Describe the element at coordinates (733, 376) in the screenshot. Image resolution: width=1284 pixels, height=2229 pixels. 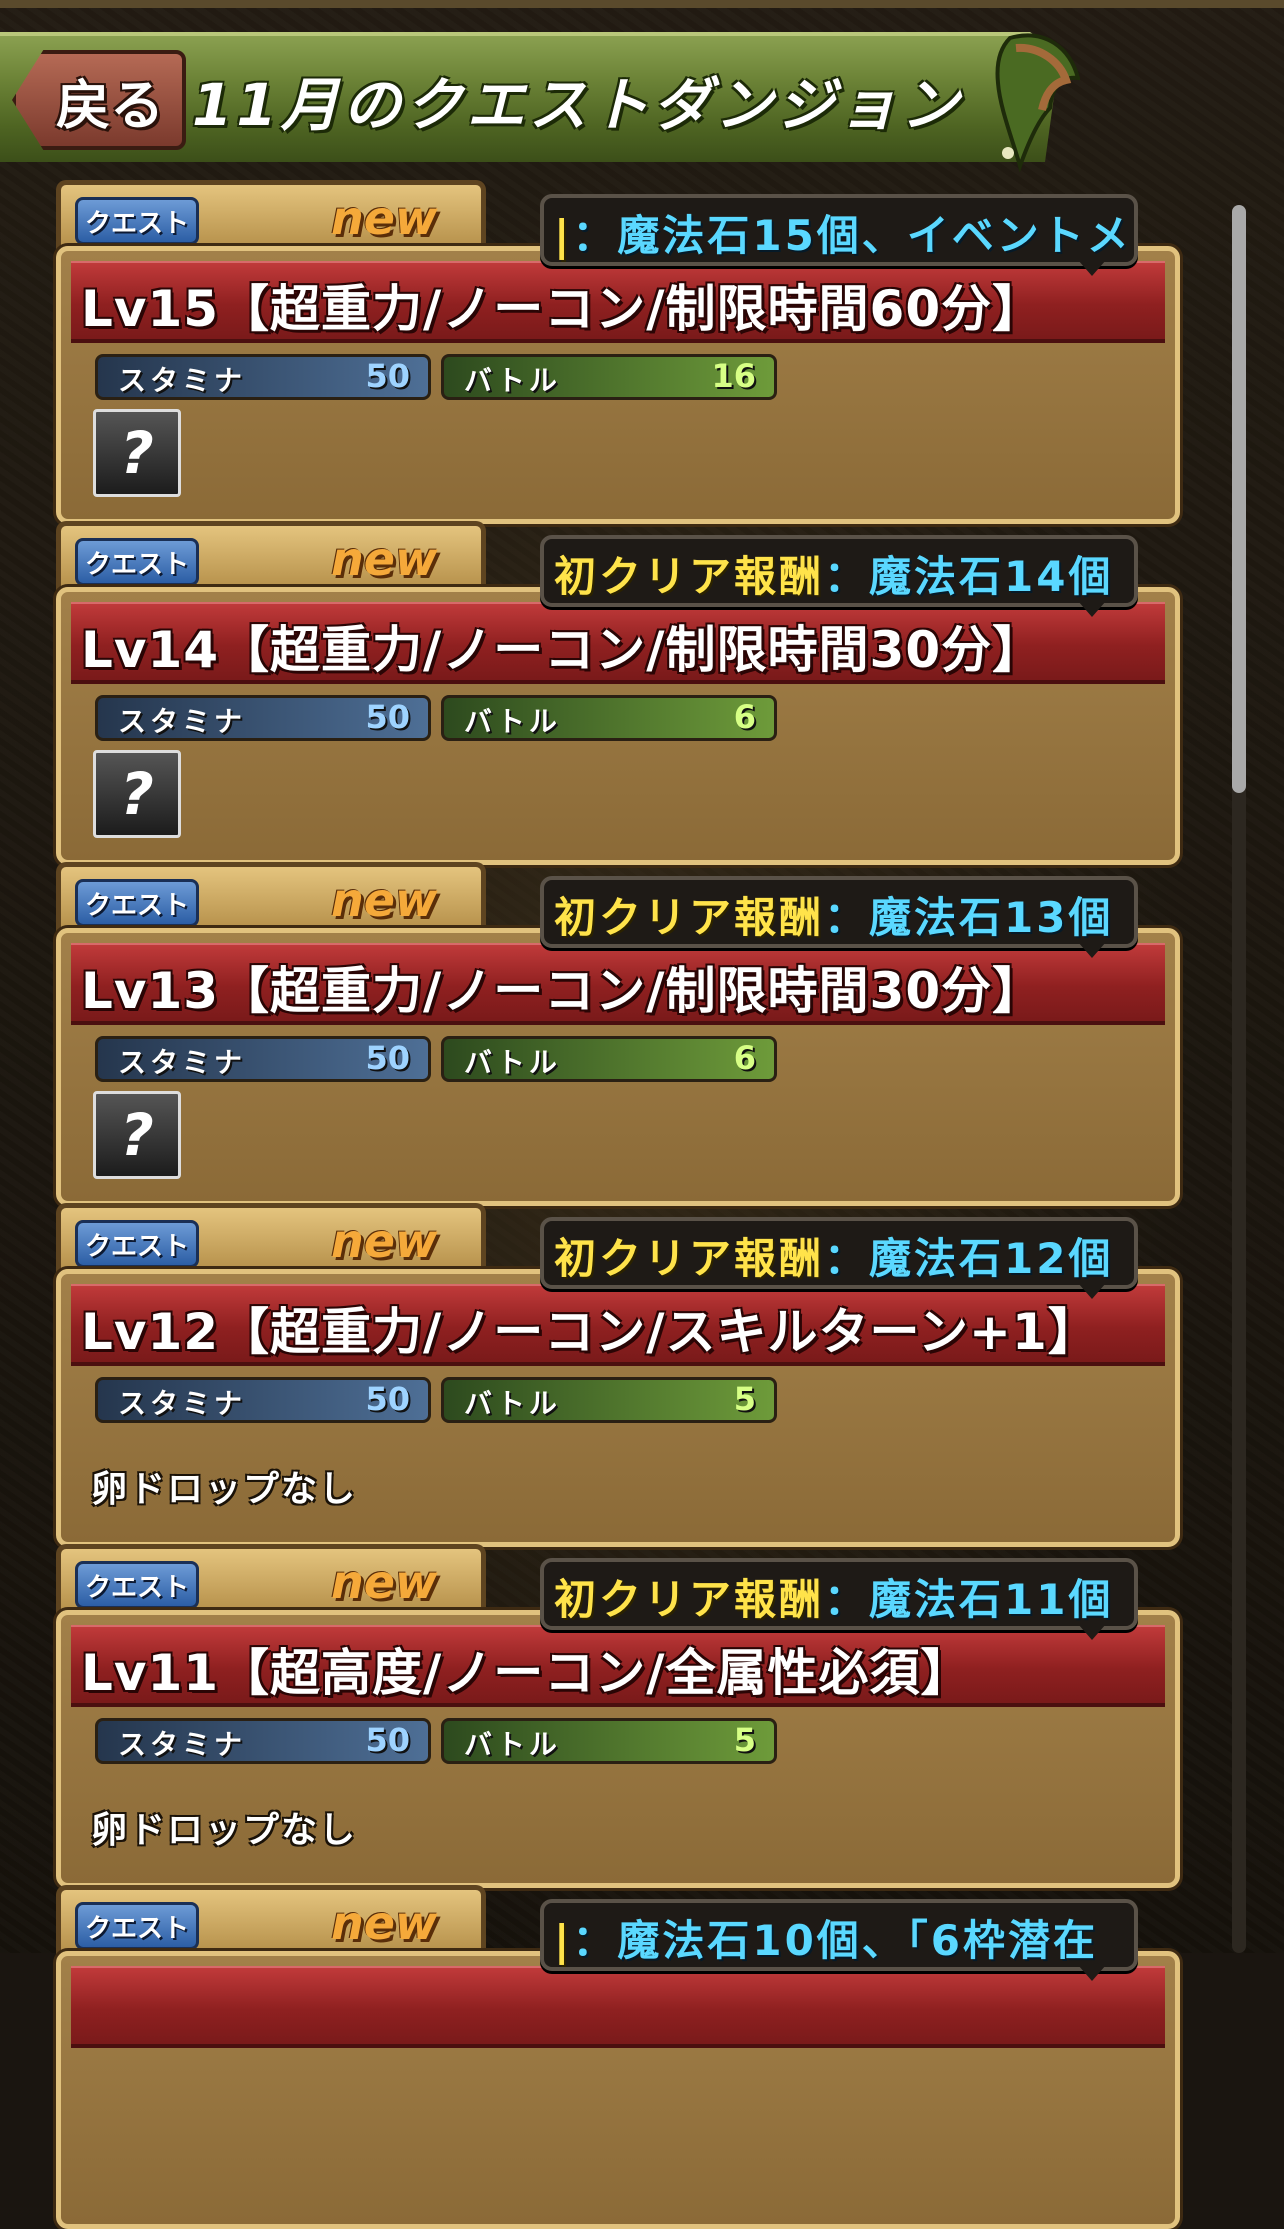
I see `battle-value: 16` at that location.